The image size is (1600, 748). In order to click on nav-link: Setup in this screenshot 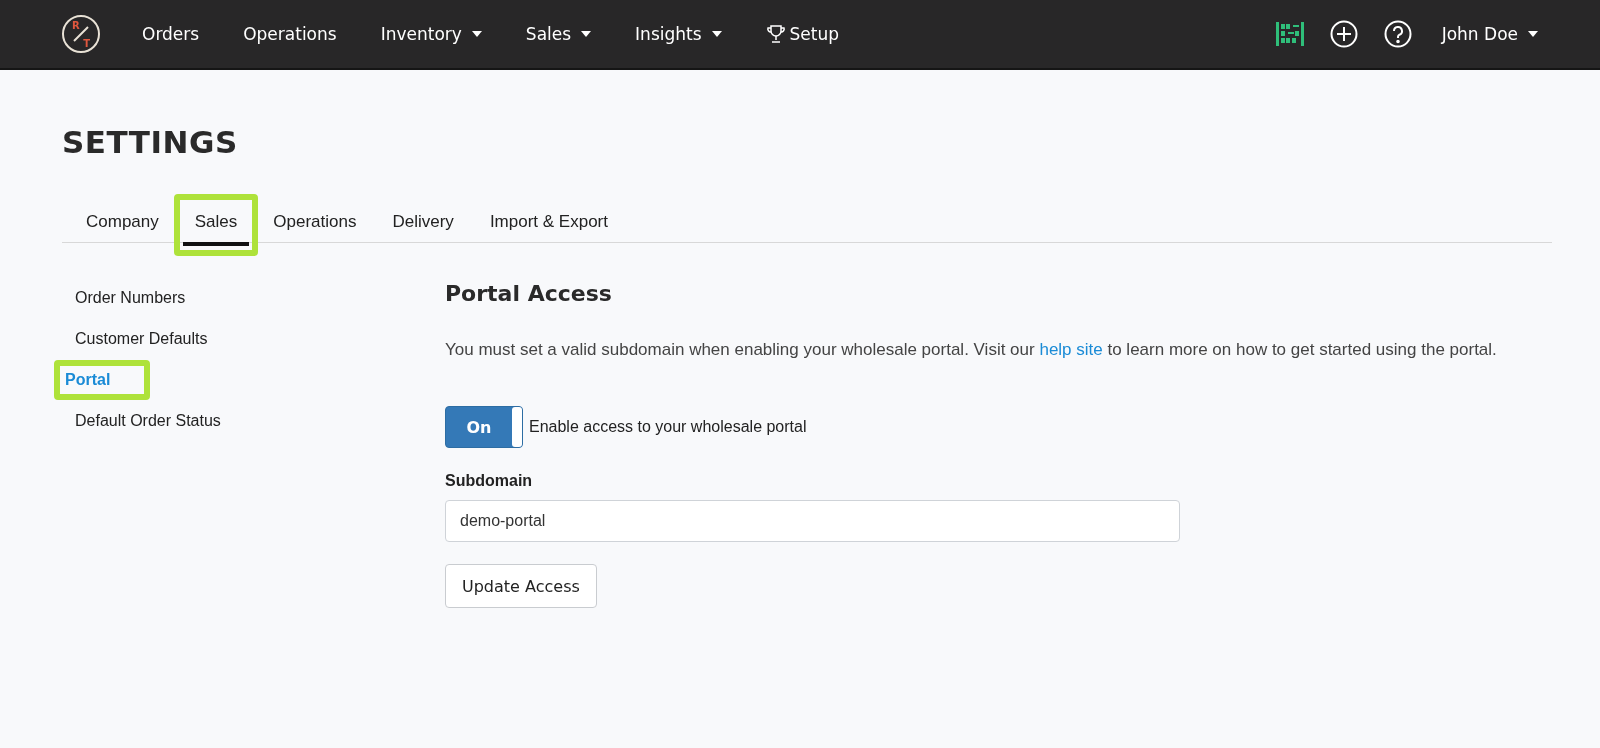, I will do `click(802, 34)`.